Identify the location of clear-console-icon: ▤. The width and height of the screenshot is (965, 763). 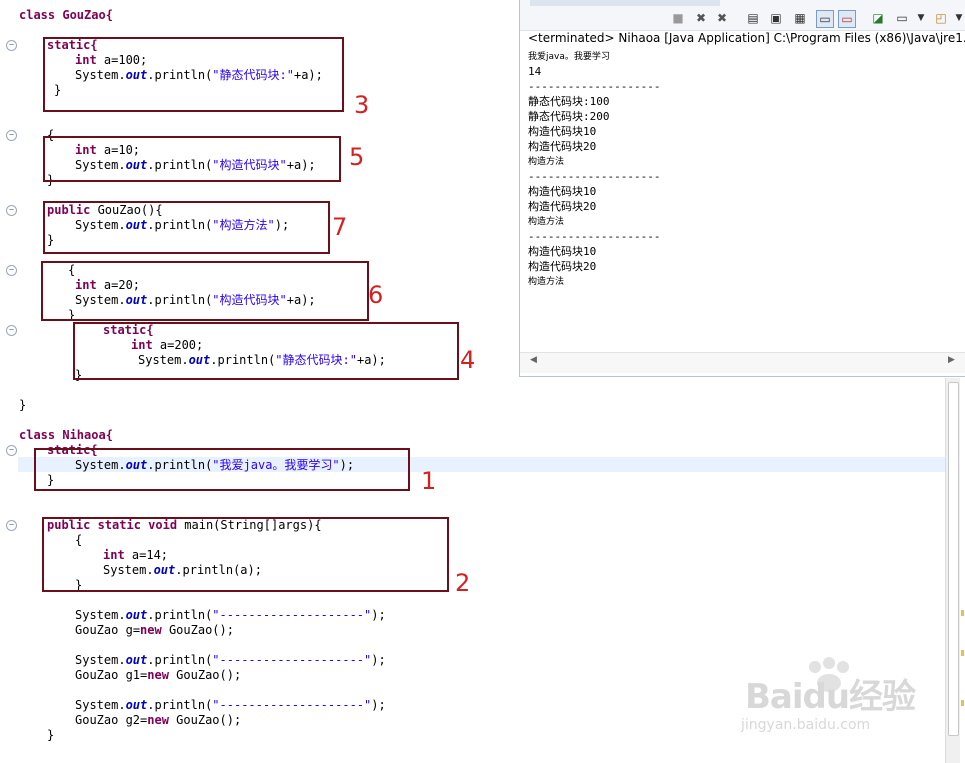
(753, 18).